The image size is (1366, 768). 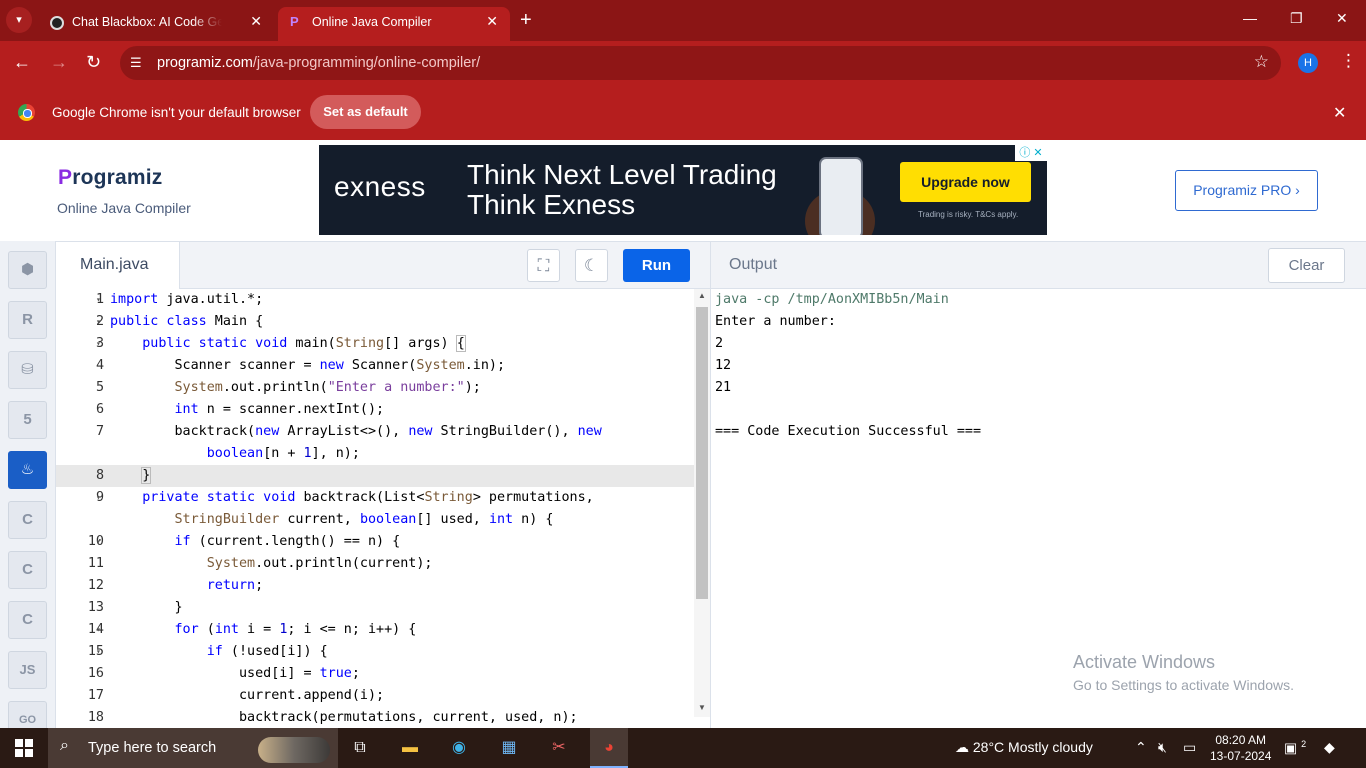 What do you see at coordinates (27, 570) in the screenshot?
I see `cpp-icon: C` at bounding box center [27, 570].